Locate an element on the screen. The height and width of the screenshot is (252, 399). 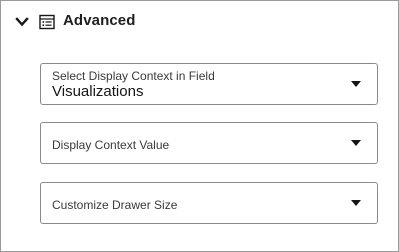
display-context-value-label: Display Context Value is located at coordinates (111, 145).